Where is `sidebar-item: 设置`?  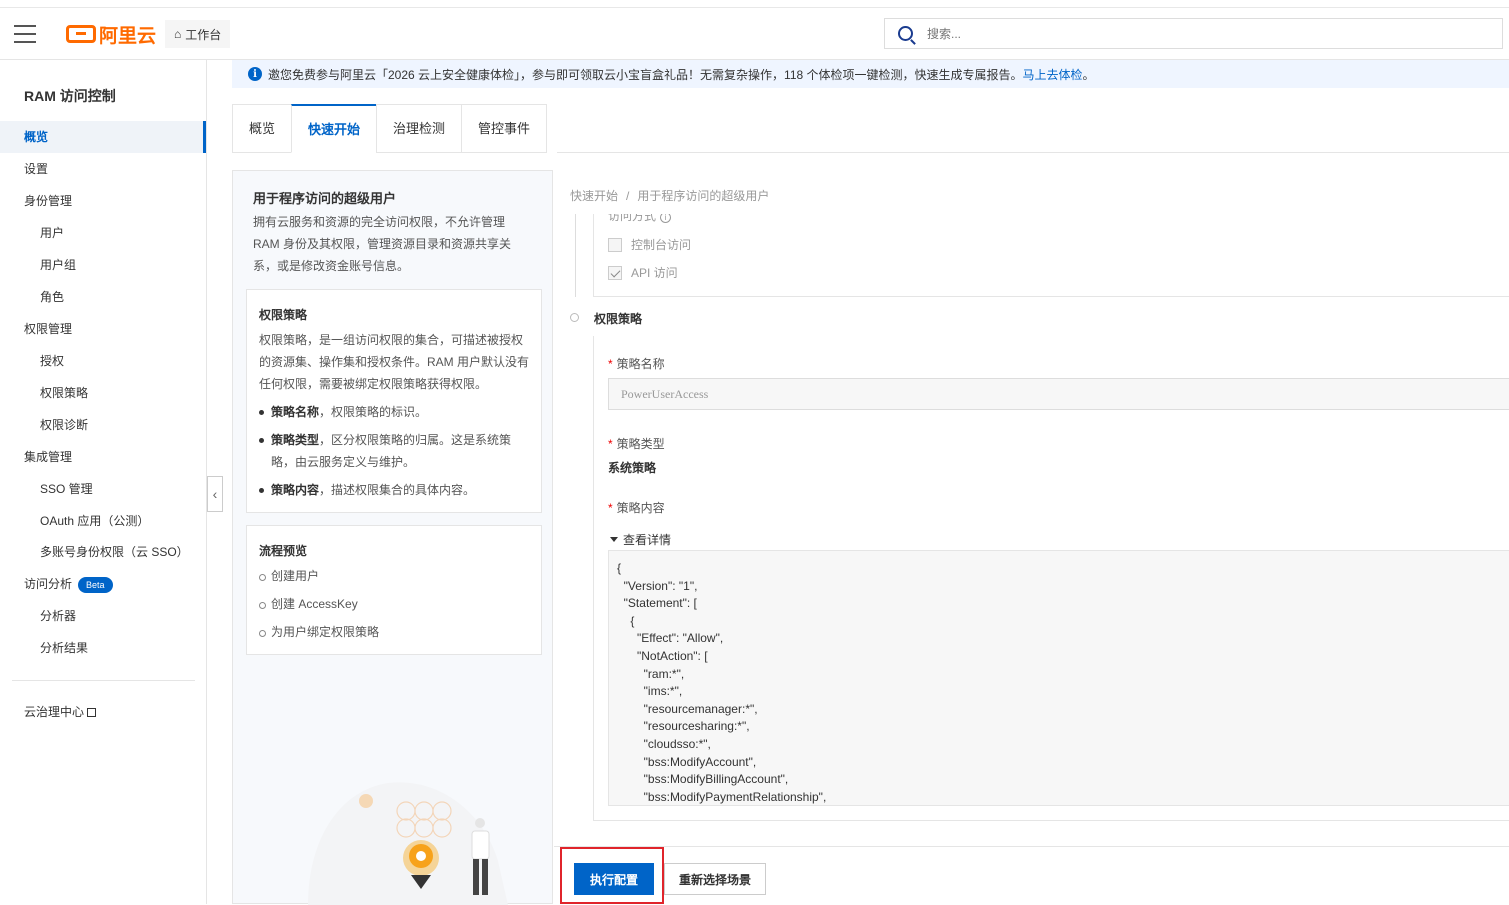
sidebar-item: 设置 is located at coordinates (103, 169).